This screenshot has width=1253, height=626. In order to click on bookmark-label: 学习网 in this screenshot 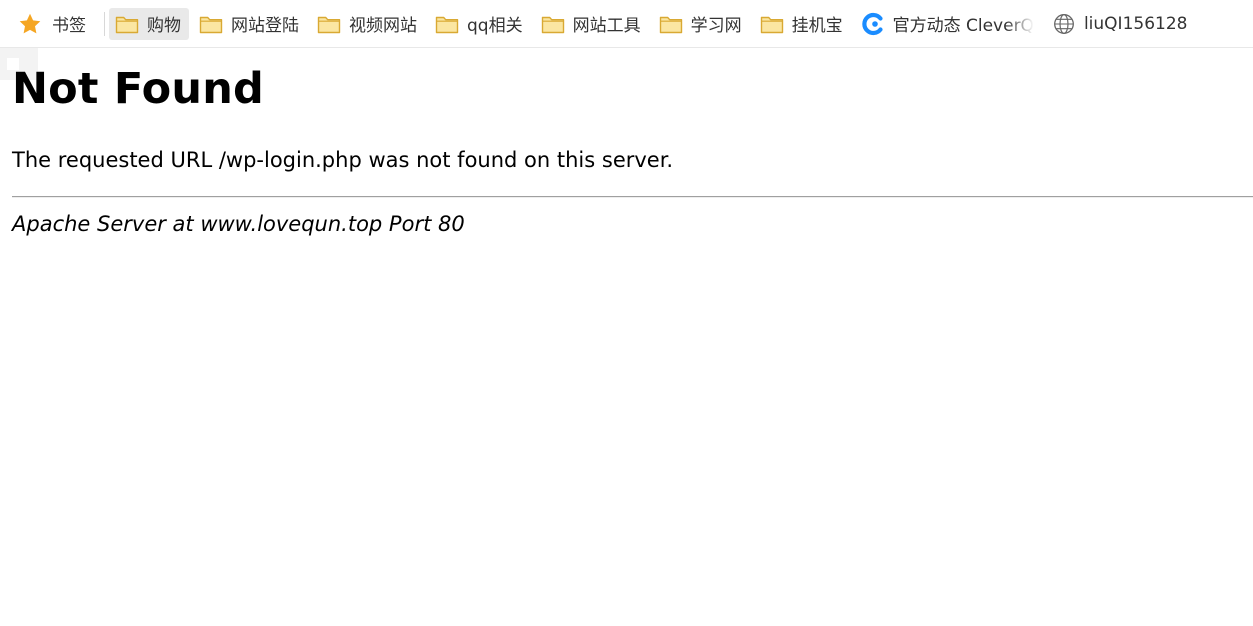, I will do `click(716, 26)`.